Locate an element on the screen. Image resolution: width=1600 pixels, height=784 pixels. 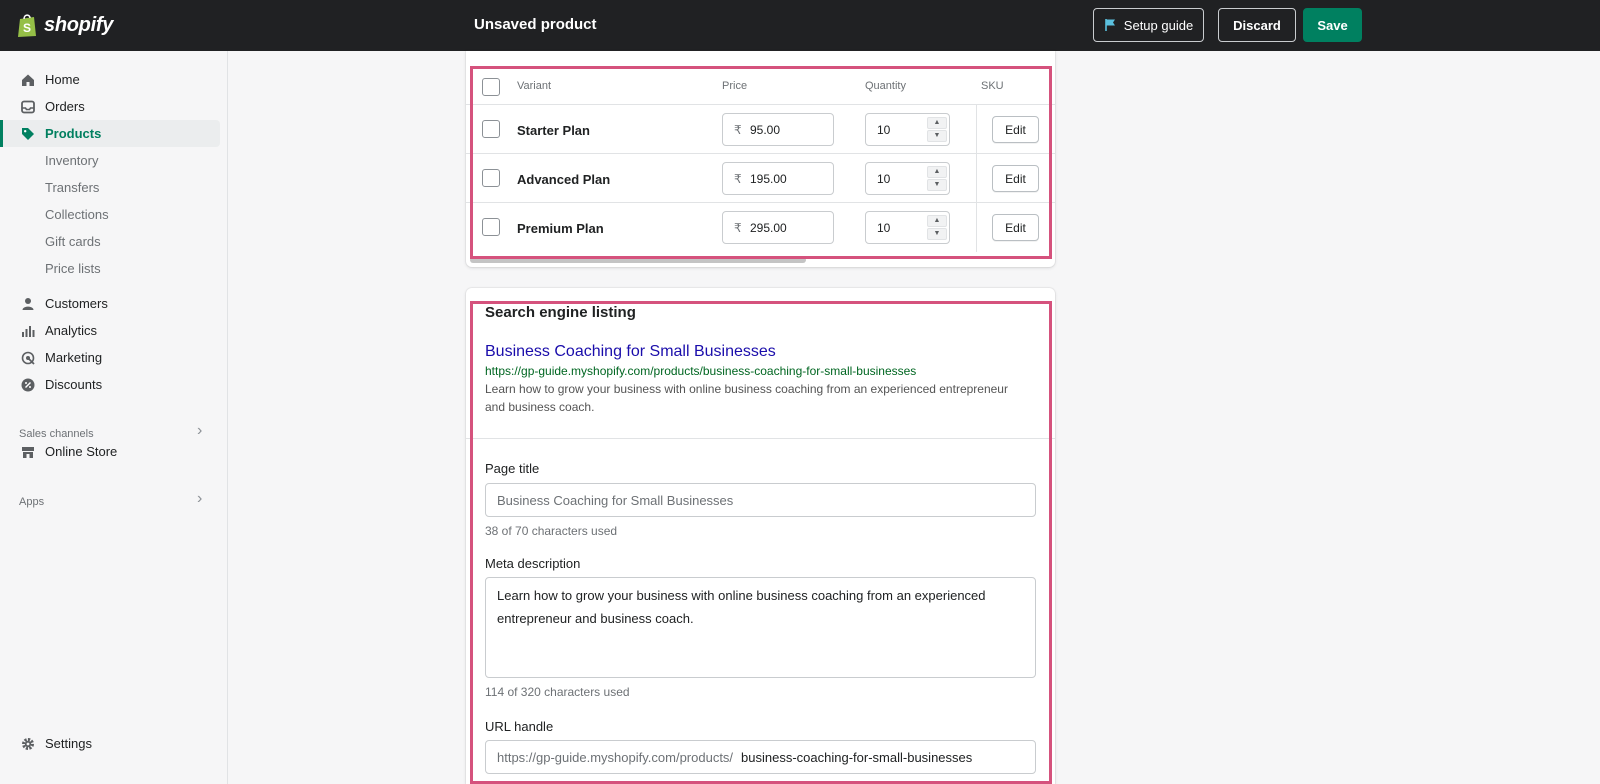
variant-name: Starter Plan is located at coordinates (553, 130).